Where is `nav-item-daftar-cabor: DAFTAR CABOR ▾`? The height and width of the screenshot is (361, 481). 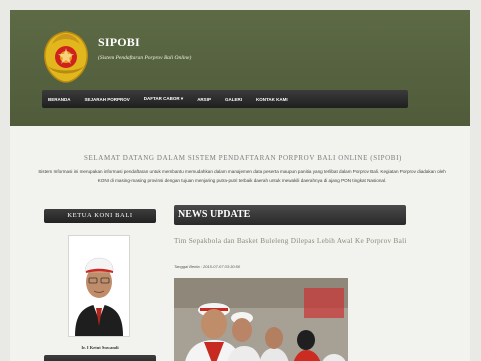
nav-item-daftar-cabor: DAFTAR CABOR ▾ is located at coordinates (163, 99).